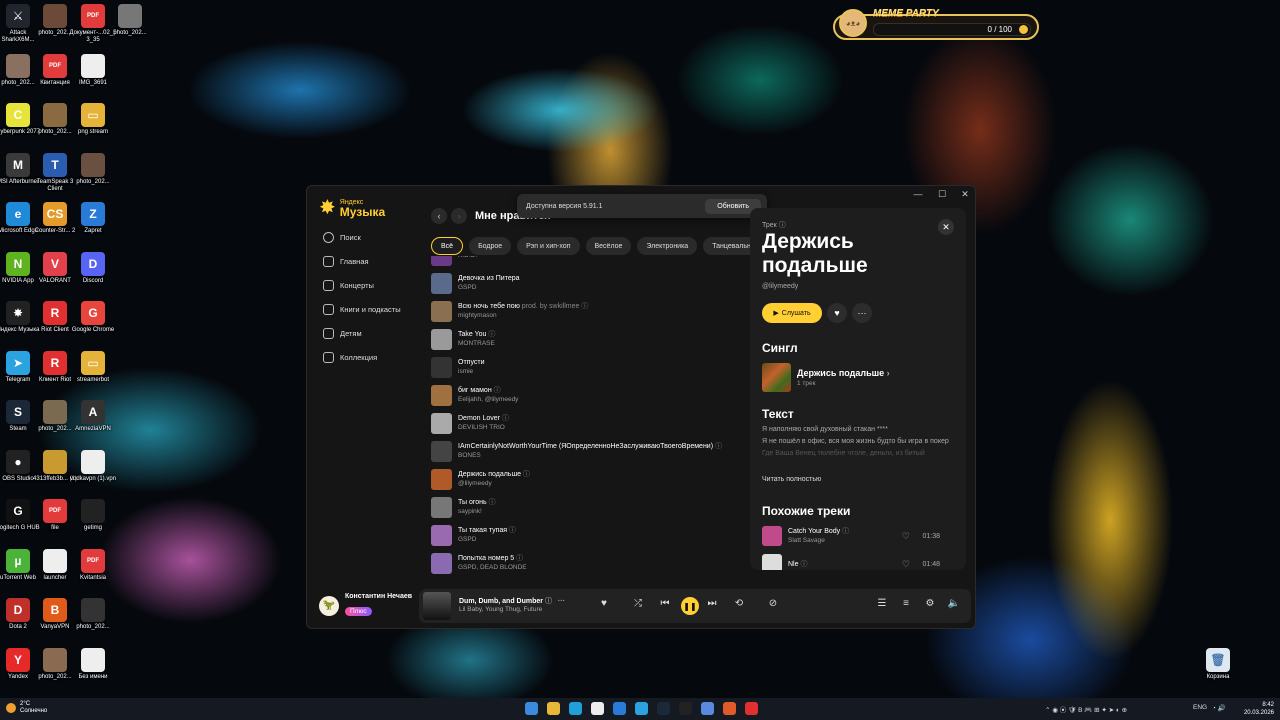  I want to click on single-item: Держись подальше › 1 трек, so click(826, 377).